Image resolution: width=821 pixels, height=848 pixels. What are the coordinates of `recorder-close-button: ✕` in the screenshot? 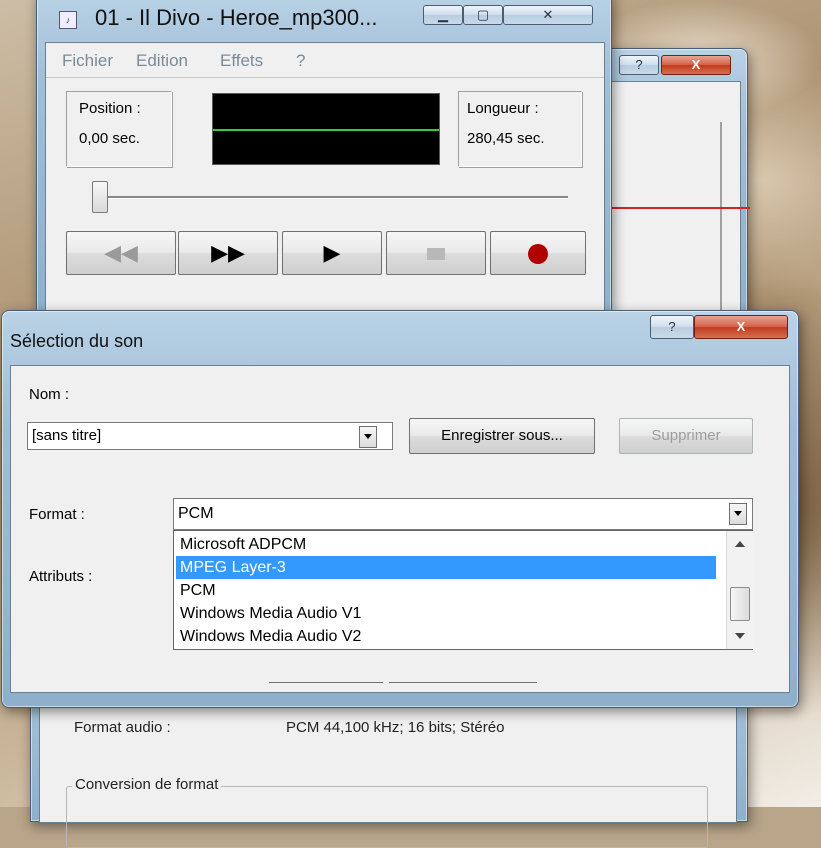 It's located at (548, 15).